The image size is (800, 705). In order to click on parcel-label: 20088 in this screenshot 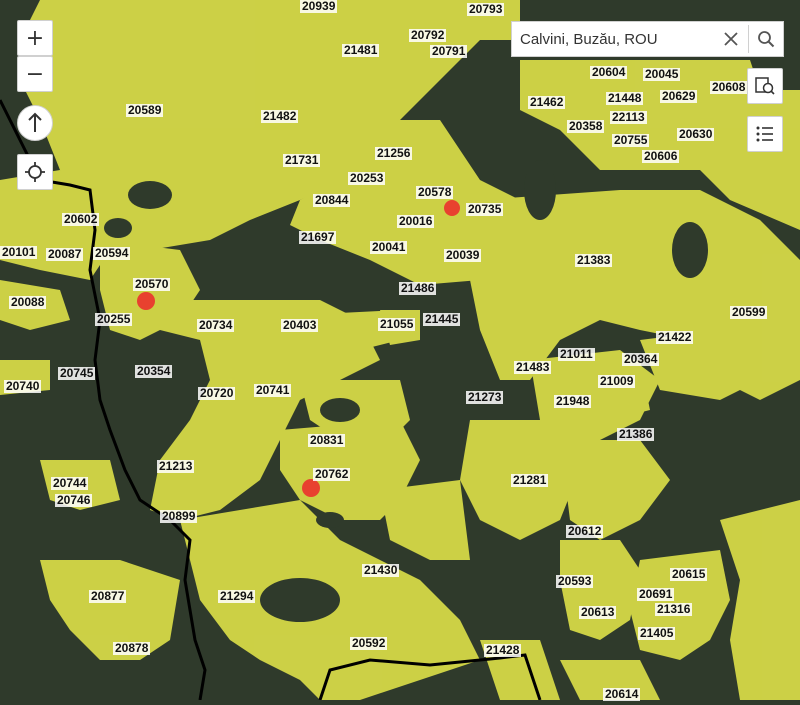, I will do `click(28, 302)`.